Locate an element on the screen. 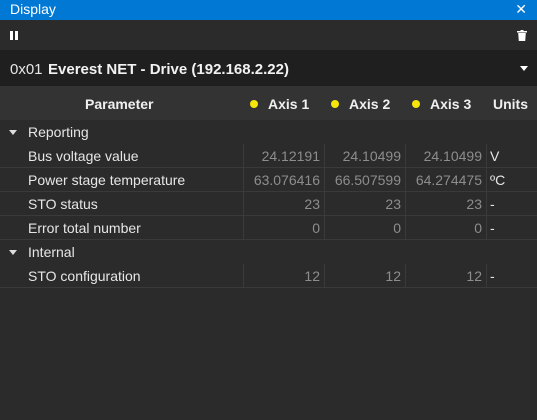 This screenshot has height=420, width=537. axis-3-value: 0 is located at coordinates (445, 228).